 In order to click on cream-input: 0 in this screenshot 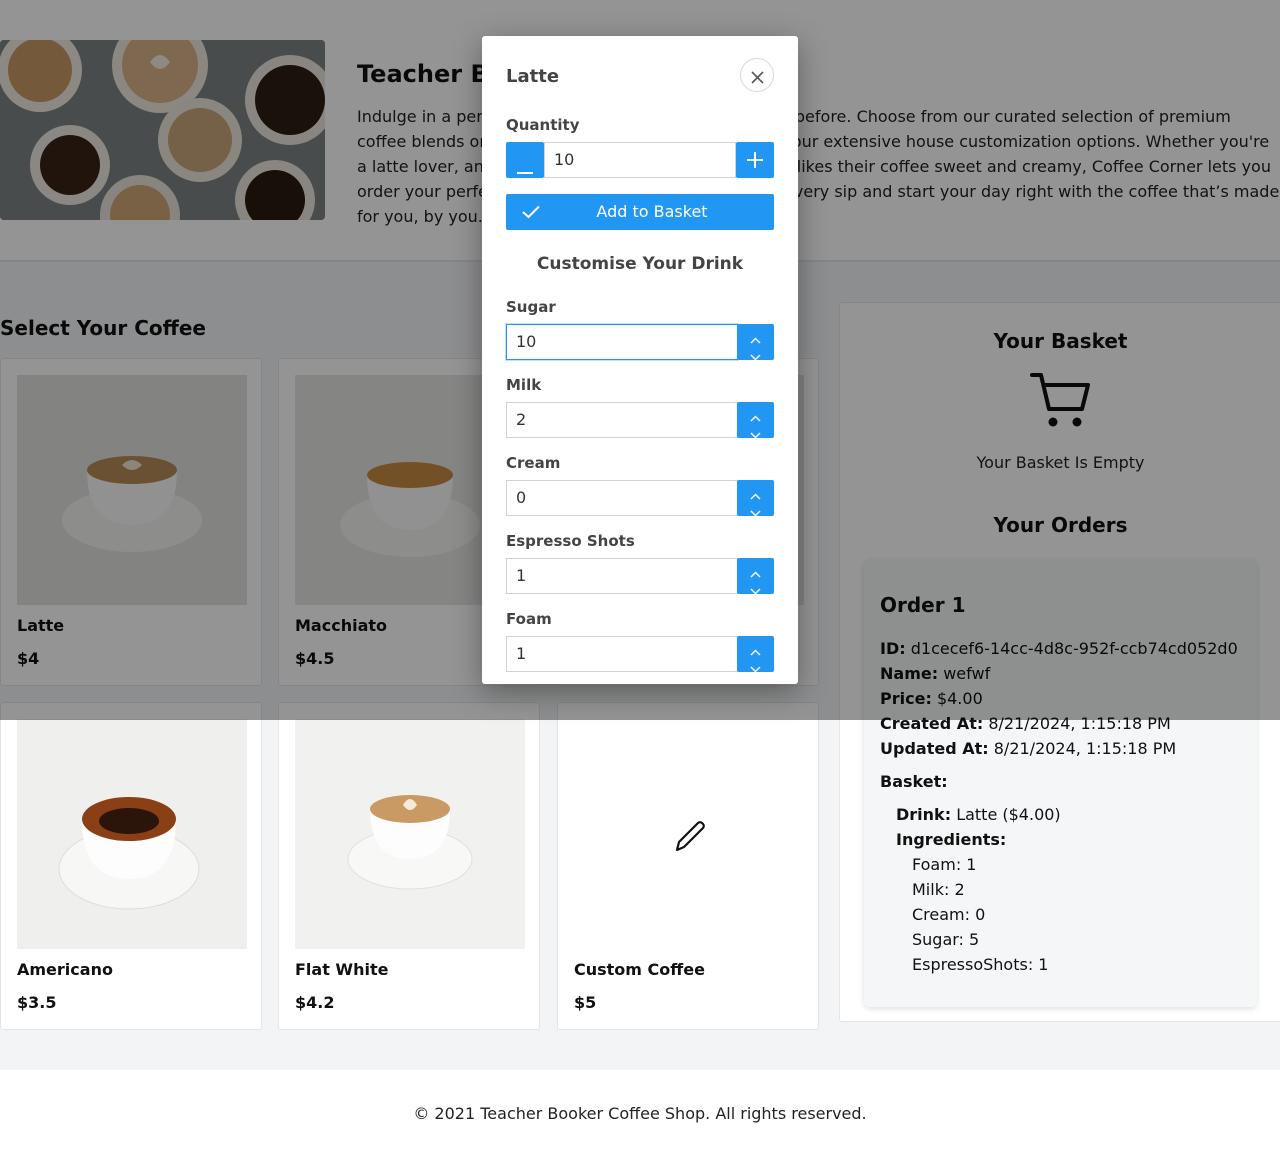, I will do `click(622, 498)`.